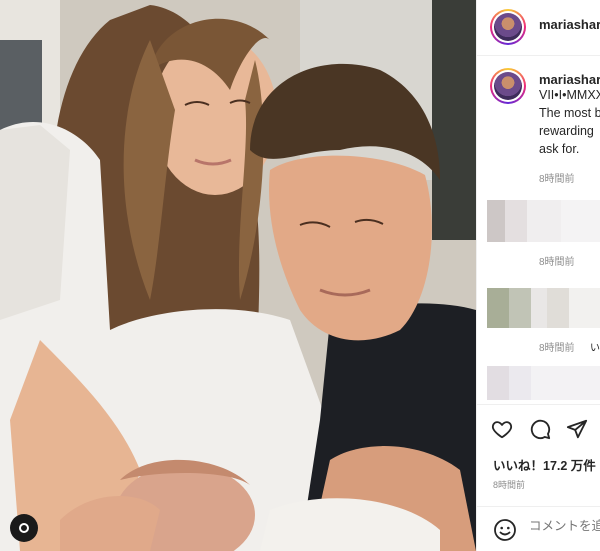 The height and width of the screenshot is (551, 600). Describe the element at coordinates (24, 528) in the screenshot. I see `user-circle-icon` at that location.